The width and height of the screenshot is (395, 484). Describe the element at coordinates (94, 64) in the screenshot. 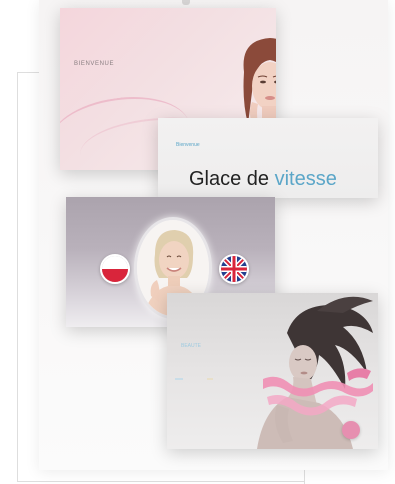

I see `welcome-label: BIENVENUE` at that location.